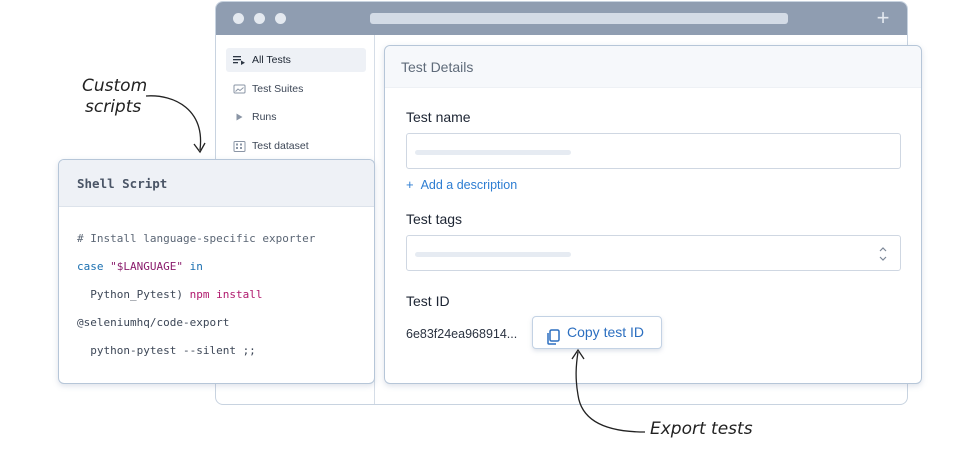  Describe the element at coordinates (579, 18) in the screenshot. I see `address-bar` at that location.